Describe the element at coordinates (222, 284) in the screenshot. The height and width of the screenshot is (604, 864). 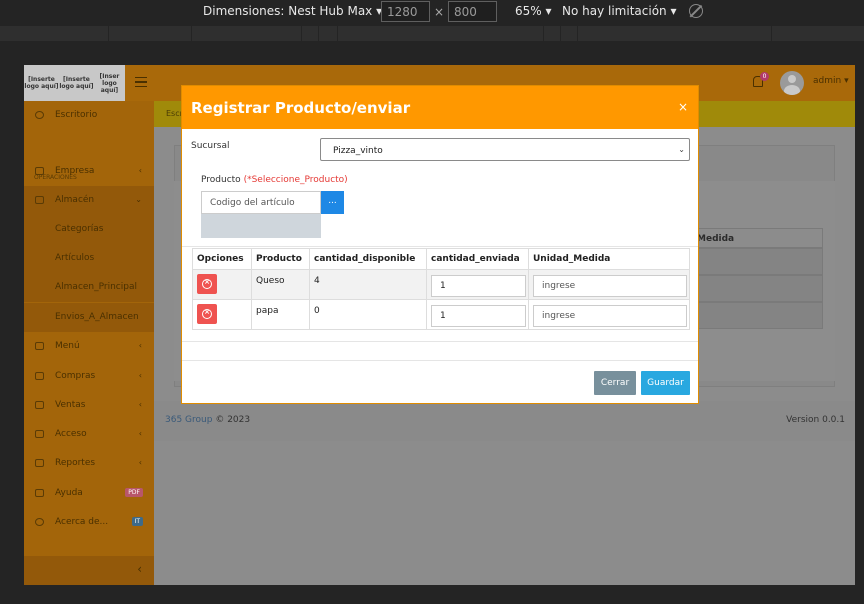
I see `options-cell: ×` at that location.